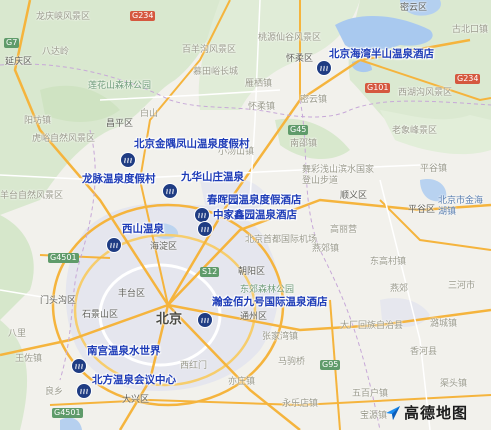 This screenshot has height=430, width=491. What do you see at coordinates (54, 392) in the screenshot?
I see `place-label: 良乡` at bounding box center [54, 392].